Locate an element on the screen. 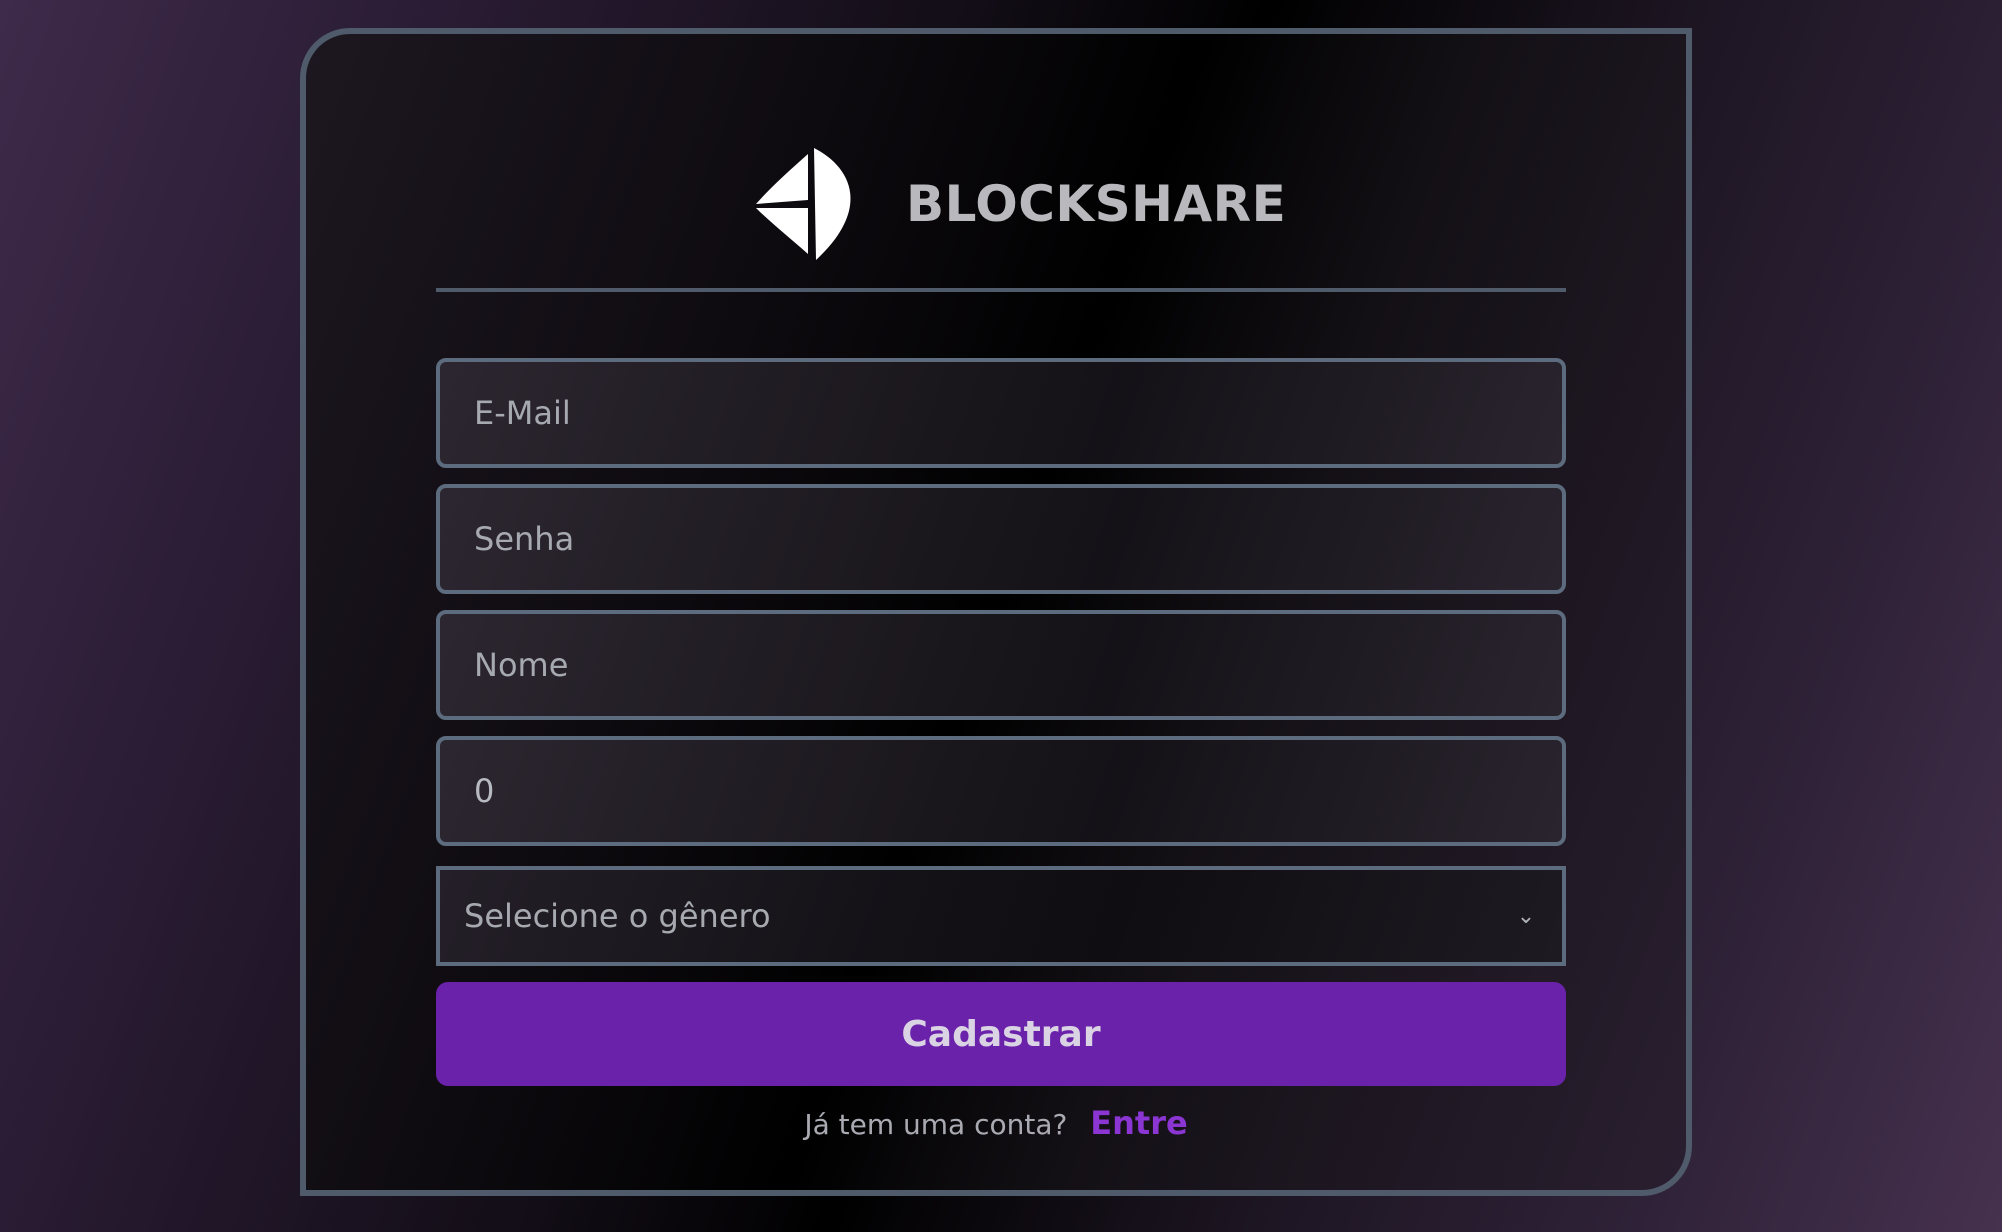 This screenshot has width=2002, height=1232. header-divider is located at coordinates (1001, 290).